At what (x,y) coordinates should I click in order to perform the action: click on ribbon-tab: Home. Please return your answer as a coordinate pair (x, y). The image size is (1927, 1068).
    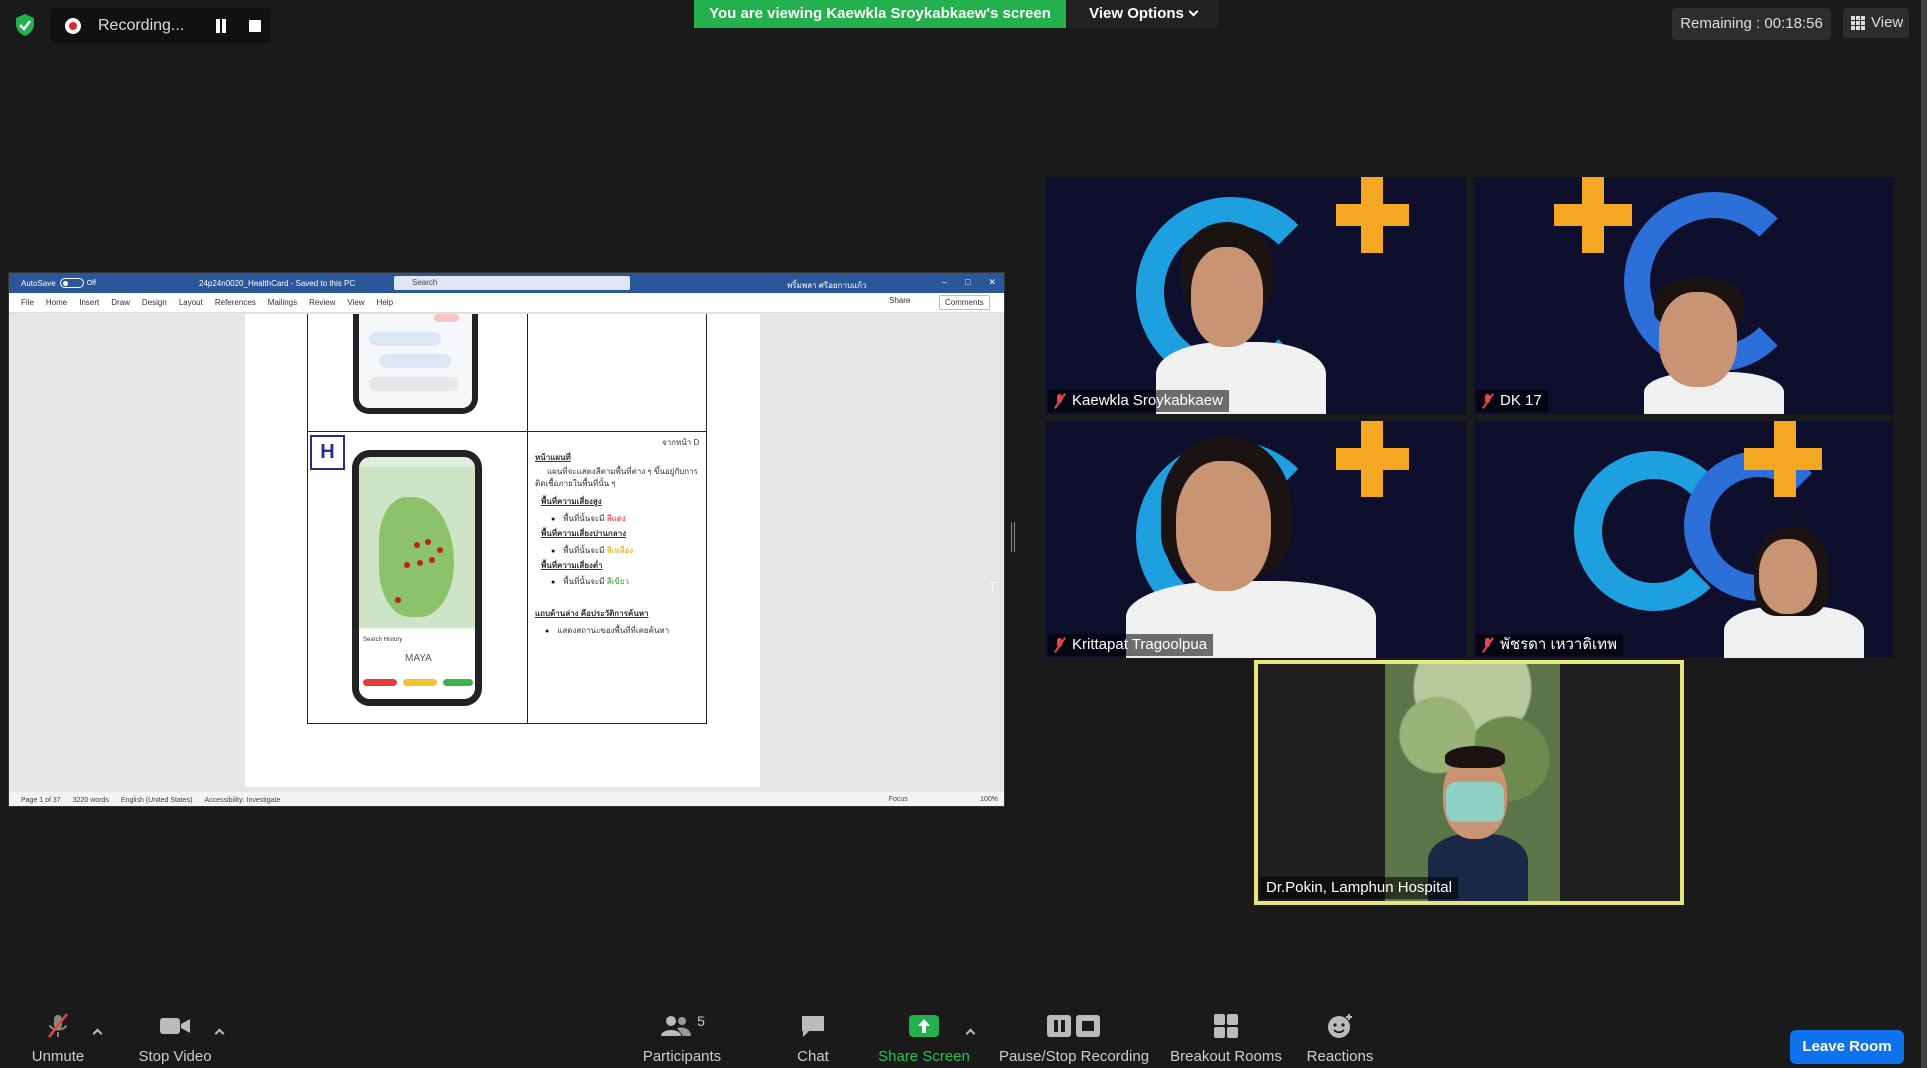
    Looking at the image, I should click on (56, 302).